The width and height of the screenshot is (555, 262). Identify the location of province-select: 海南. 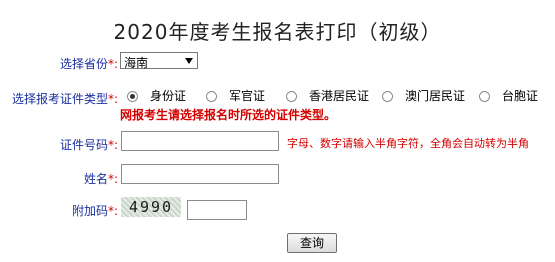
(159, 61).